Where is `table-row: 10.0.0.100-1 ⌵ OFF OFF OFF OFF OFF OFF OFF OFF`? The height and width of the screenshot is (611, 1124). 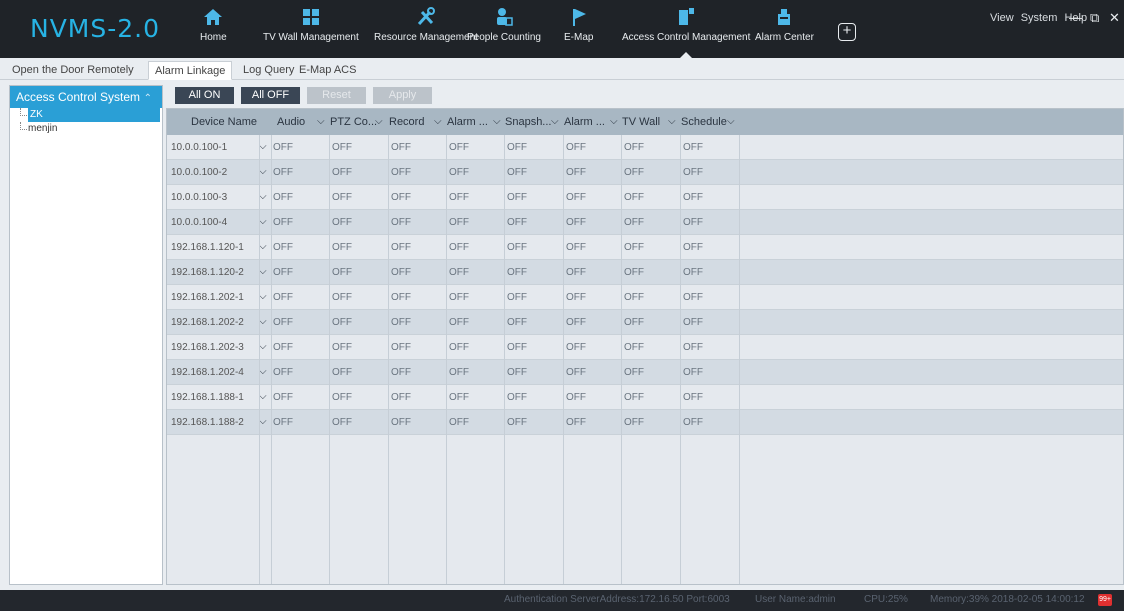
table-row: 10.0.0.100-1 ⌵ OFF OFF OFF OFF OFF OFF OFF OFF is located at coordinates (645, 147).